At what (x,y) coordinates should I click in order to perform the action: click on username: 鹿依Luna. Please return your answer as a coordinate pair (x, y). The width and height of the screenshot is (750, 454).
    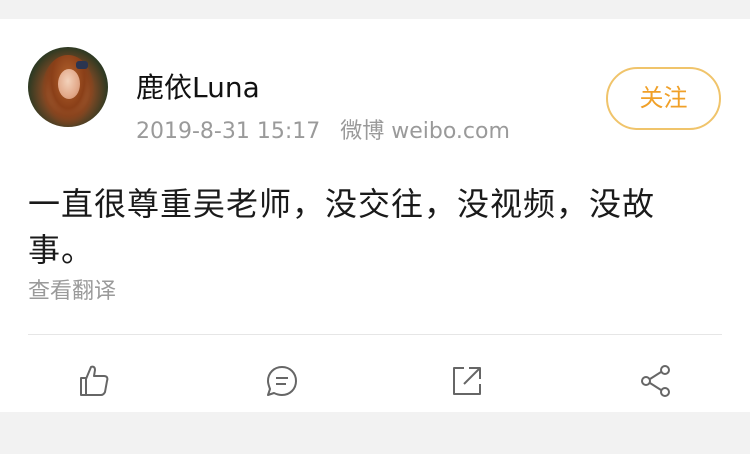
    Looking at the image, I should click on (198, 88).